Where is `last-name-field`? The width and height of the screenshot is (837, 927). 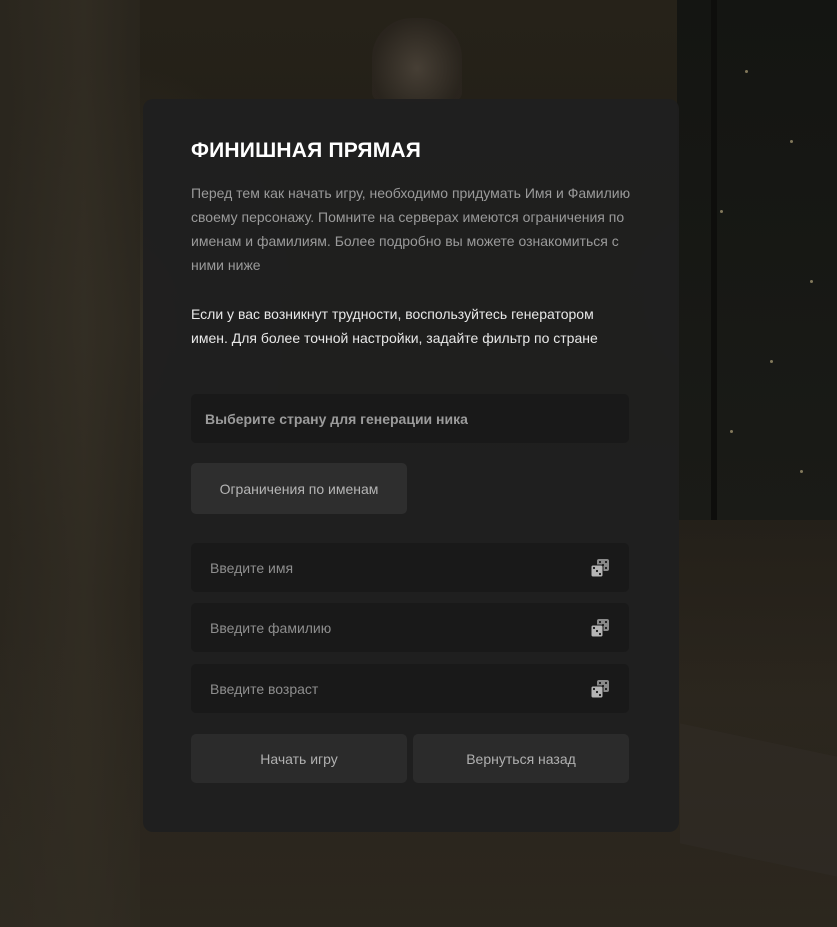 last-name-field is located at coordinates (410, 627).